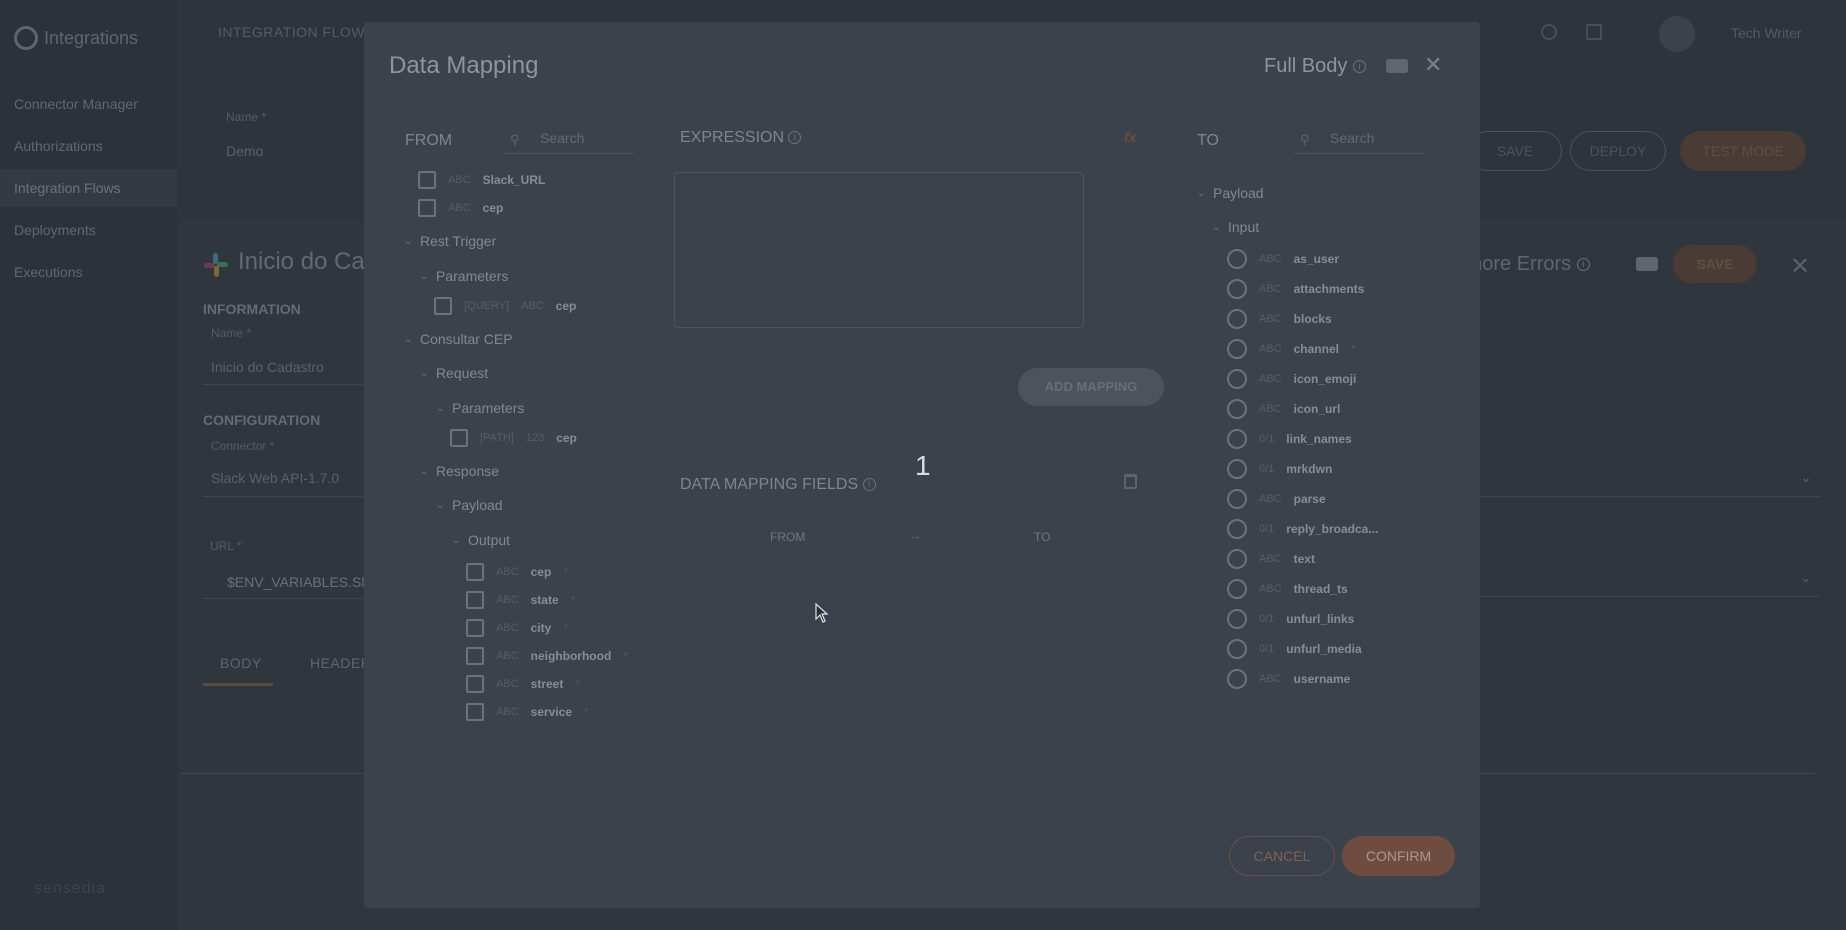 The width and height of the screenshot is (1846, 930). I want to click on step-name-value: Inicio do Cadastro, so click(267, 367).